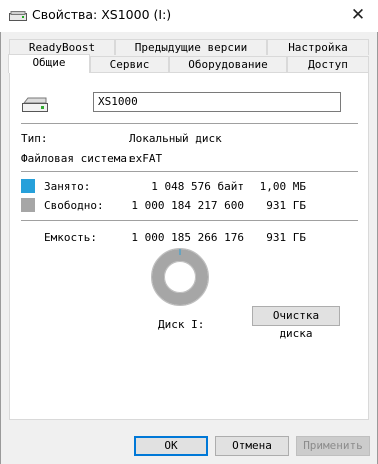 The height and width of the screenshot is (464, 378). Describe the element at coordinates (180, 277) in the screenshot. I see `disk-usage-donut` at that location.